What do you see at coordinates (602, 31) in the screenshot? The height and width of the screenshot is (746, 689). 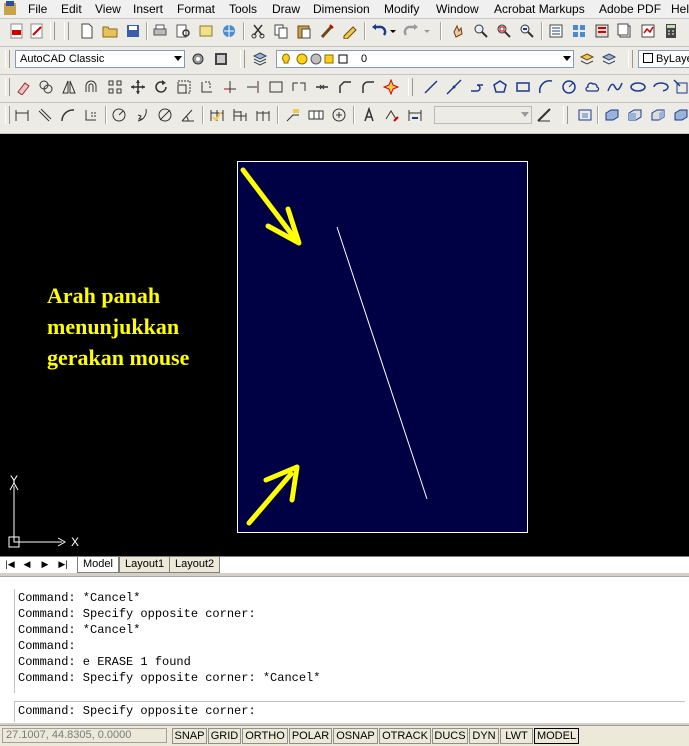 I see `tool-palettes-icon` at bounding box center [602, 31].